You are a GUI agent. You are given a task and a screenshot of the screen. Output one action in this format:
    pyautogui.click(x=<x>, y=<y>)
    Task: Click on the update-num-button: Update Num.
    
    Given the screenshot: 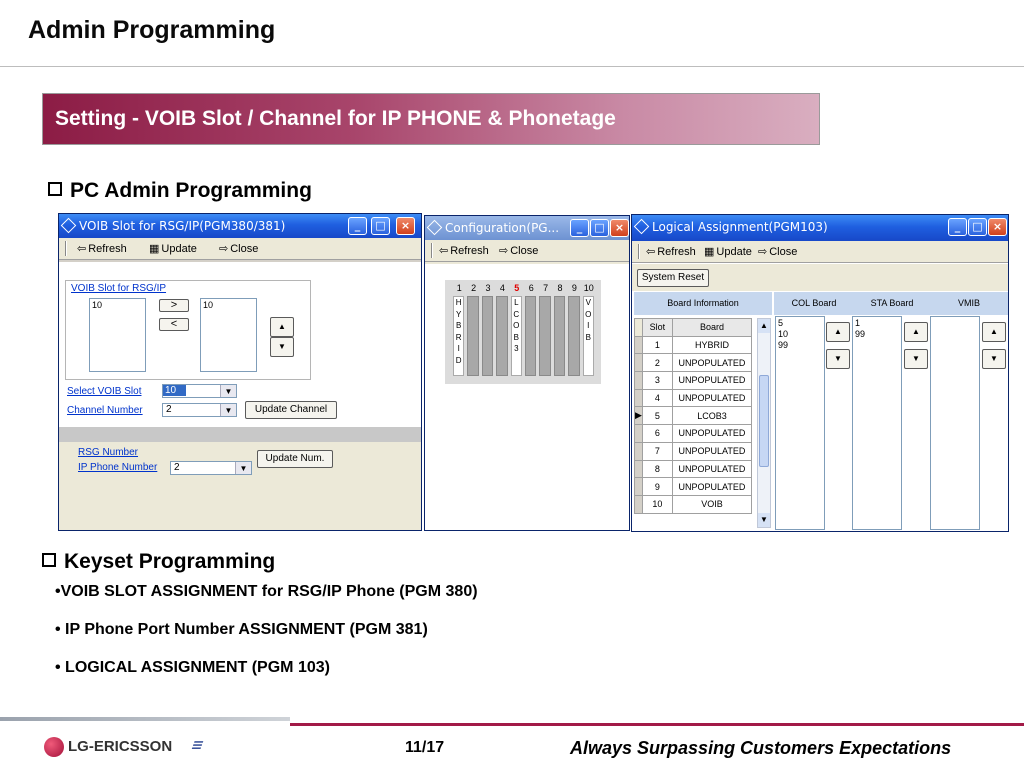 What is the action you would take?
    pyautogui.click(x=295, y=459)
    